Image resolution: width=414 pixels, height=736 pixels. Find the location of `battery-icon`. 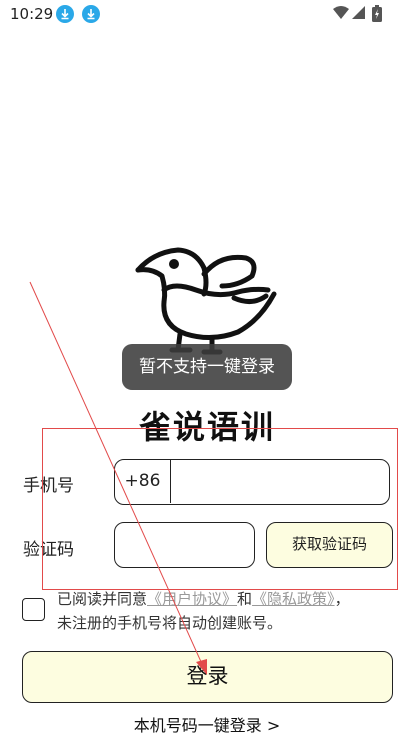

battery-icon is located at coordinates (377, 13).